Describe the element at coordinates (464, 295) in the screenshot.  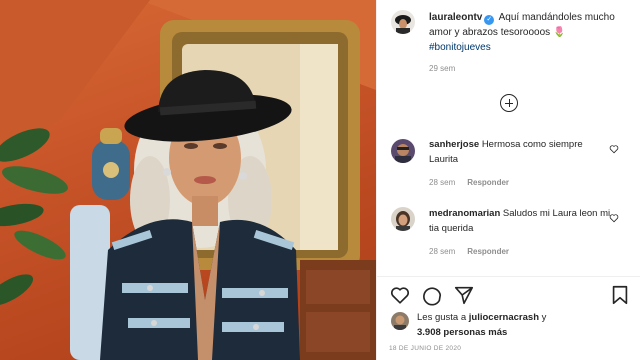
I see `paper-plane-icon` at that location.